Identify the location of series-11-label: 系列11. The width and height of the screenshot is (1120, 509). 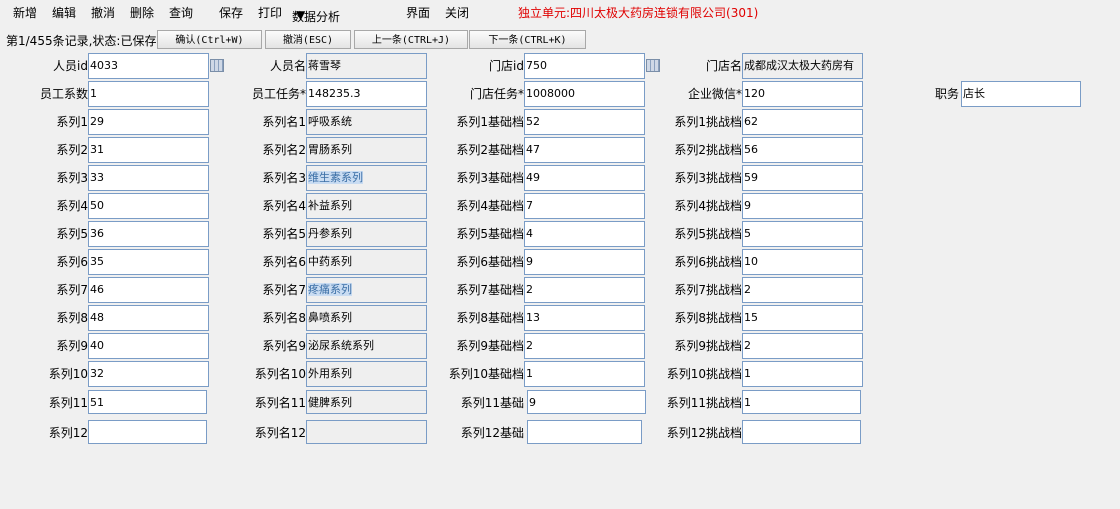
(68, 403).